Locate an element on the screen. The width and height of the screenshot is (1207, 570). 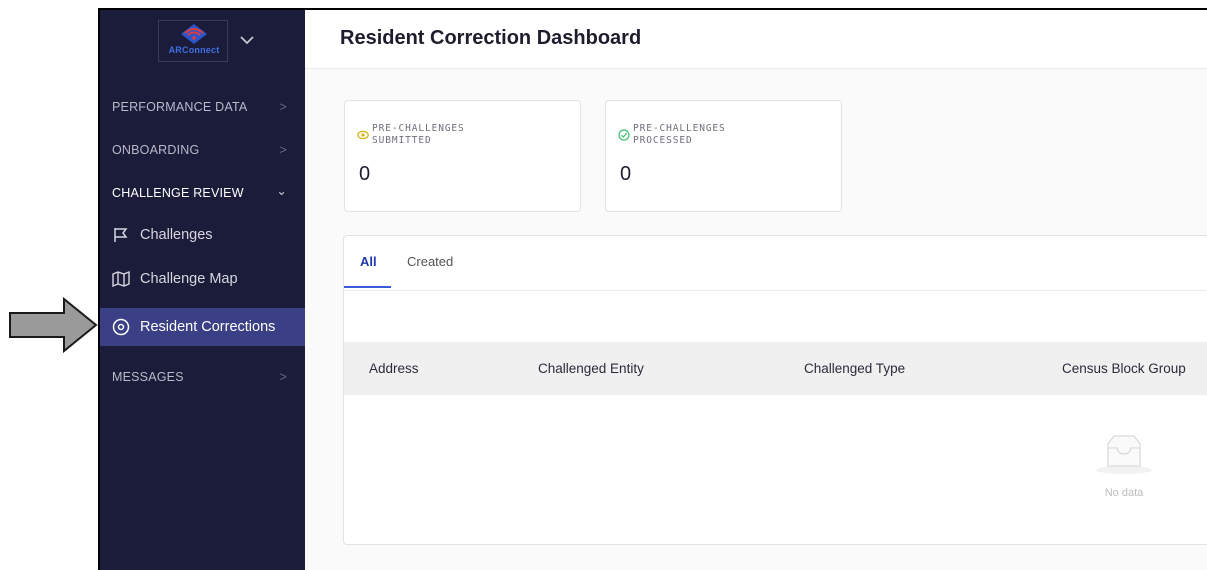
sidebar-item-label: Resident Corrections is located at coordinates (208, 327).